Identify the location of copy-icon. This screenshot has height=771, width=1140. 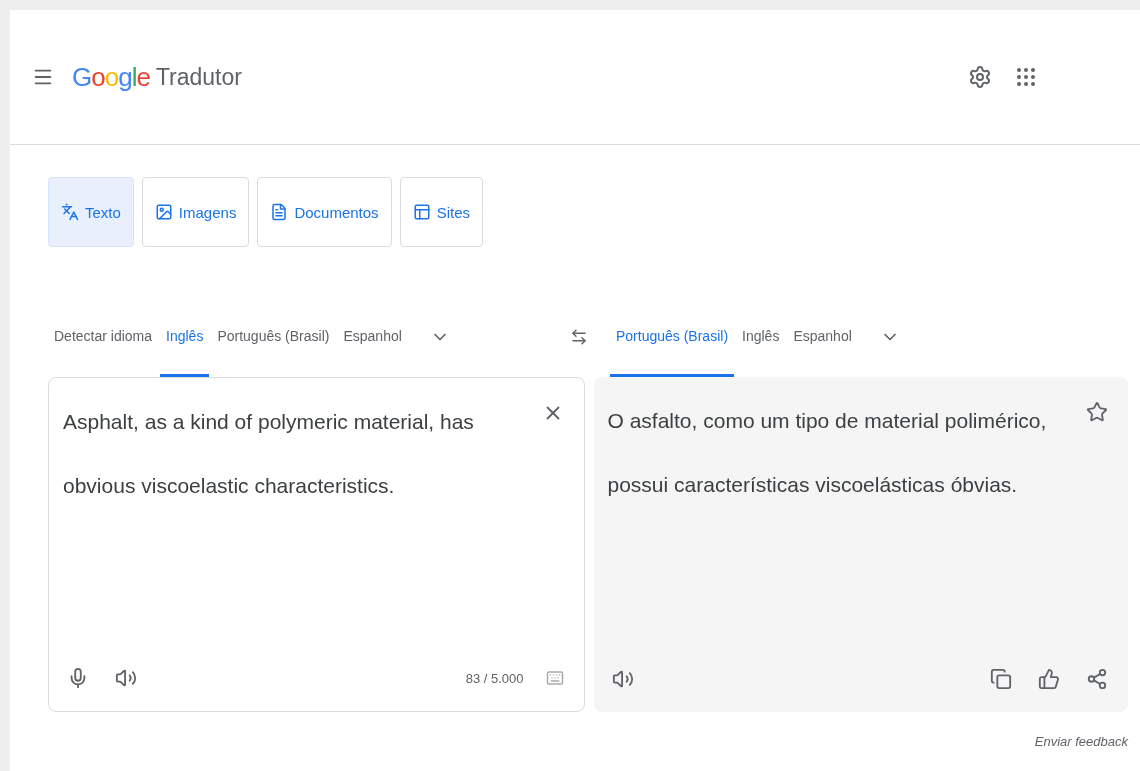
(1001, 679).